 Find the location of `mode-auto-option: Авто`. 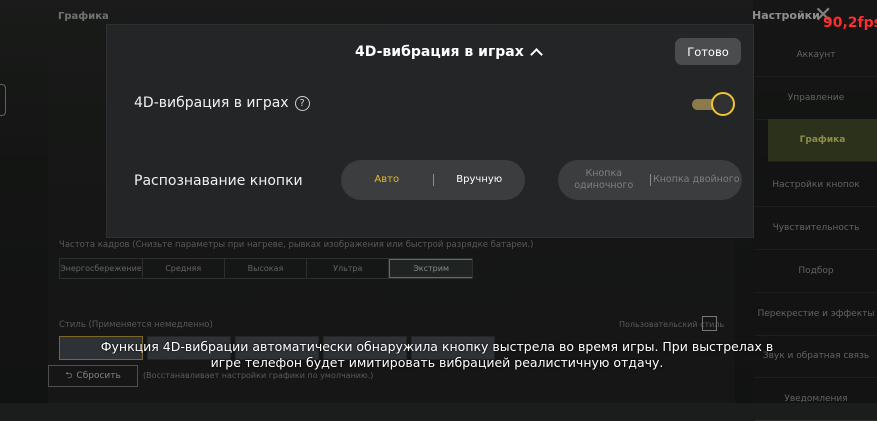

mode-auto-option: Авто is located at coordinates (387, 180).